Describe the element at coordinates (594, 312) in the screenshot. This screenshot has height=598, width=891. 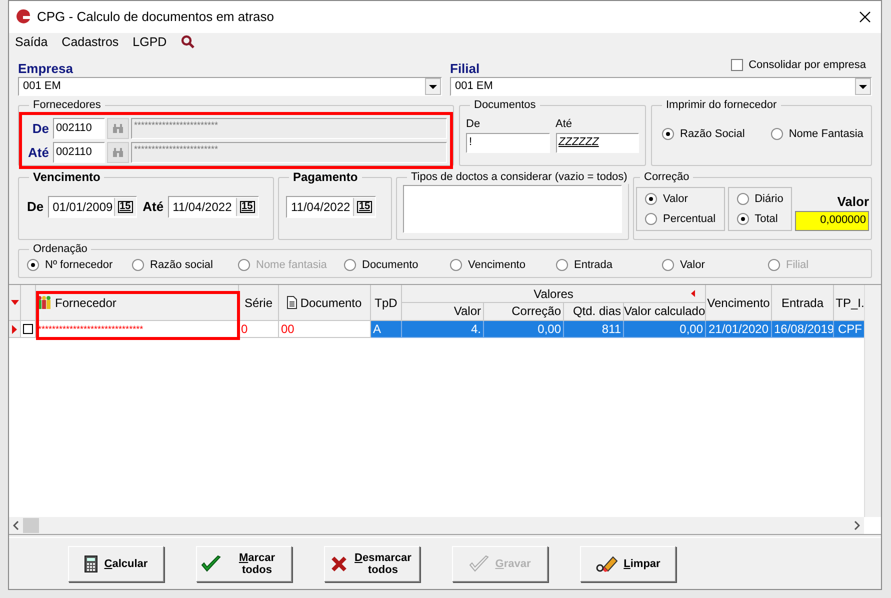
I see `column-header: Qtd. dias` at that location.